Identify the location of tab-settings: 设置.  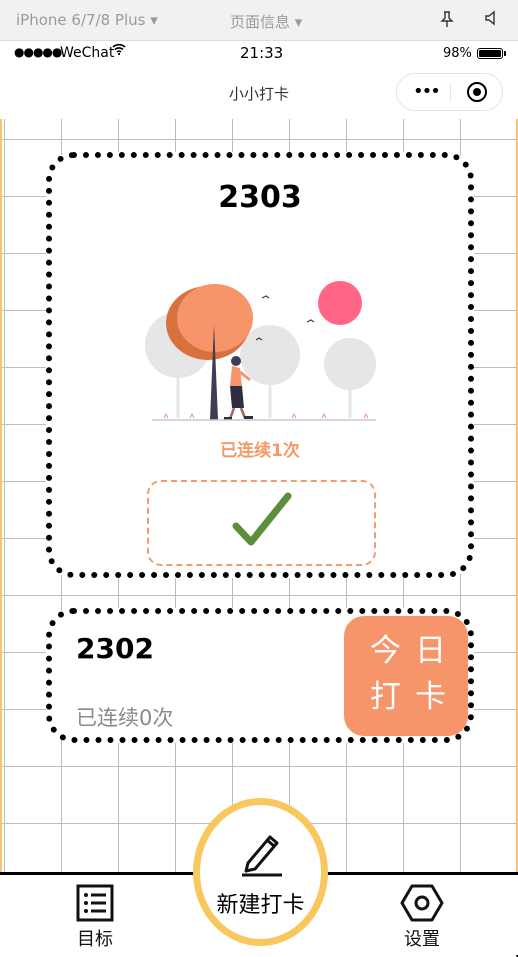
(422, 917).